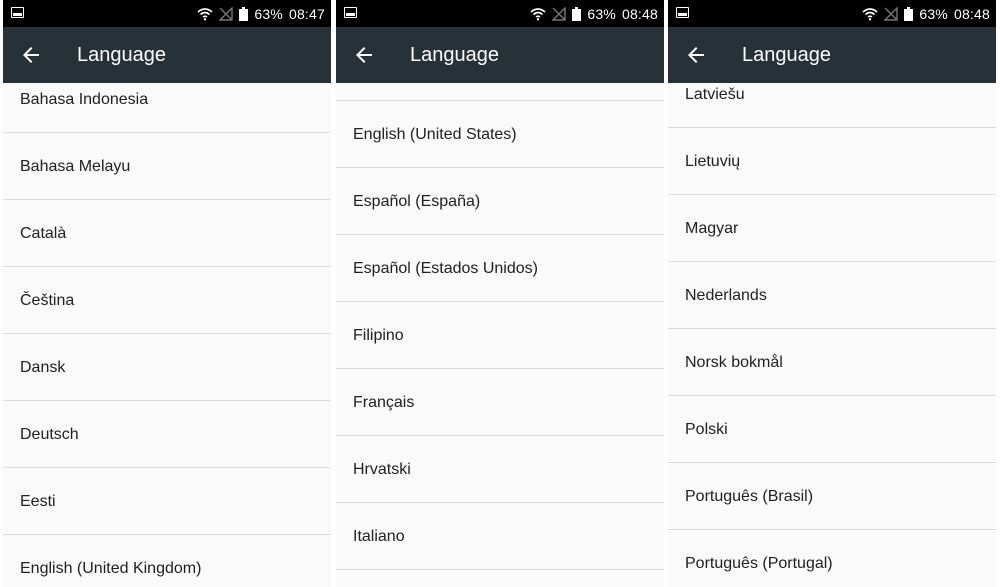  What do you see at coordinates (167, 368) in the screenshot?
I see `list-item: Dansk` at bounding box center [167, 368].